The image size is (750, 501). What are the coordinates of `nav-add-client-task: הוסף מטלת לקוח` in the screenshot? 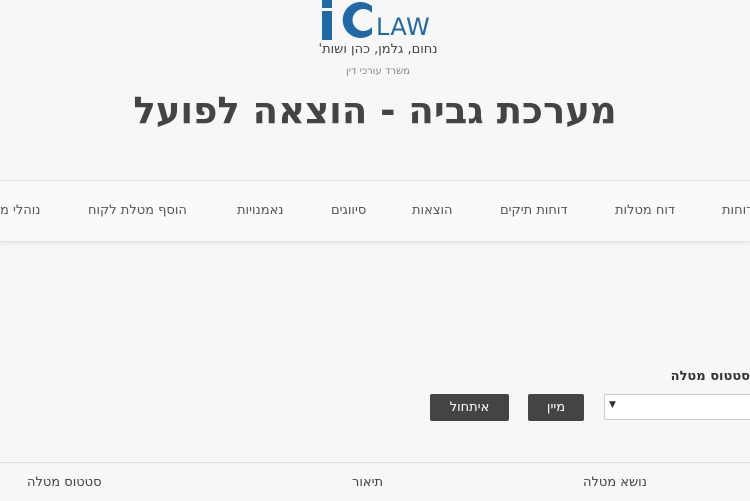 It's located at (137, 211).